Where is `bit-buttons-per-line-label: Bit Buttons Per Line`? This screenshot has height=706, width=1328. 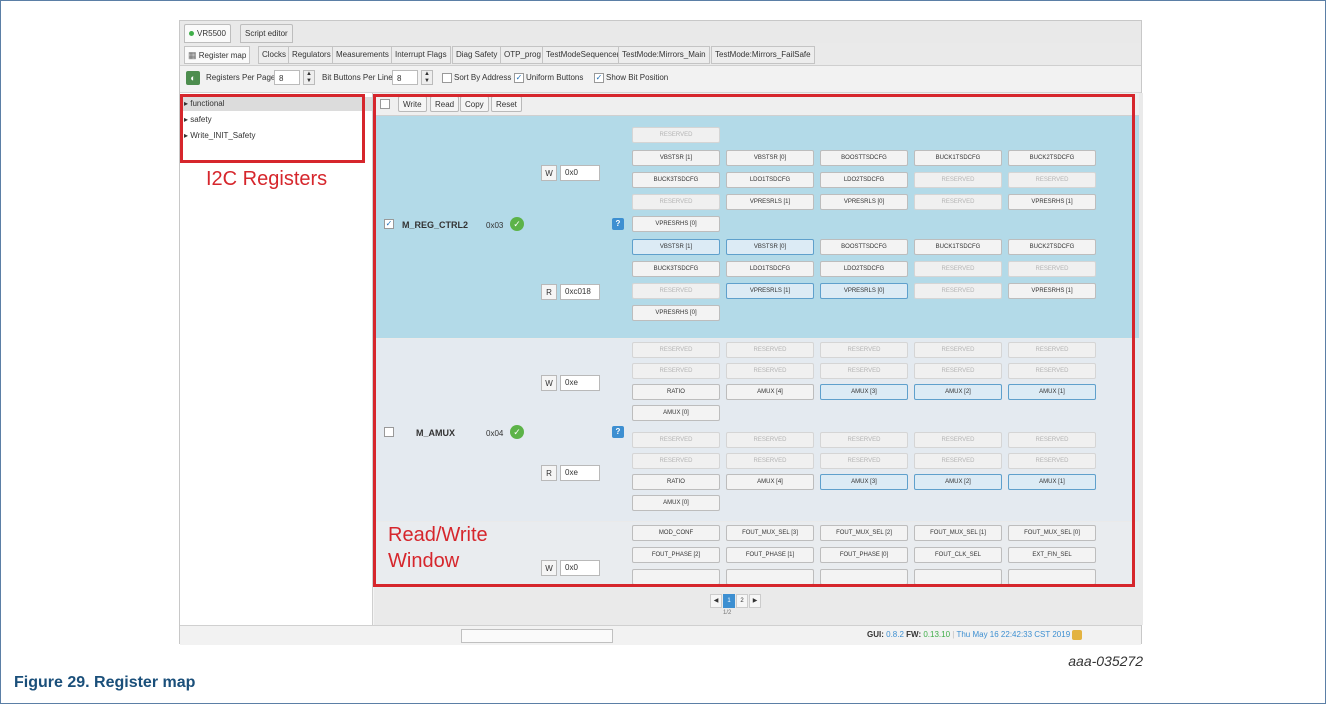 bit-buttons-per-line-label: Bit Buttons Per Line is located at coordinates (357, 77).